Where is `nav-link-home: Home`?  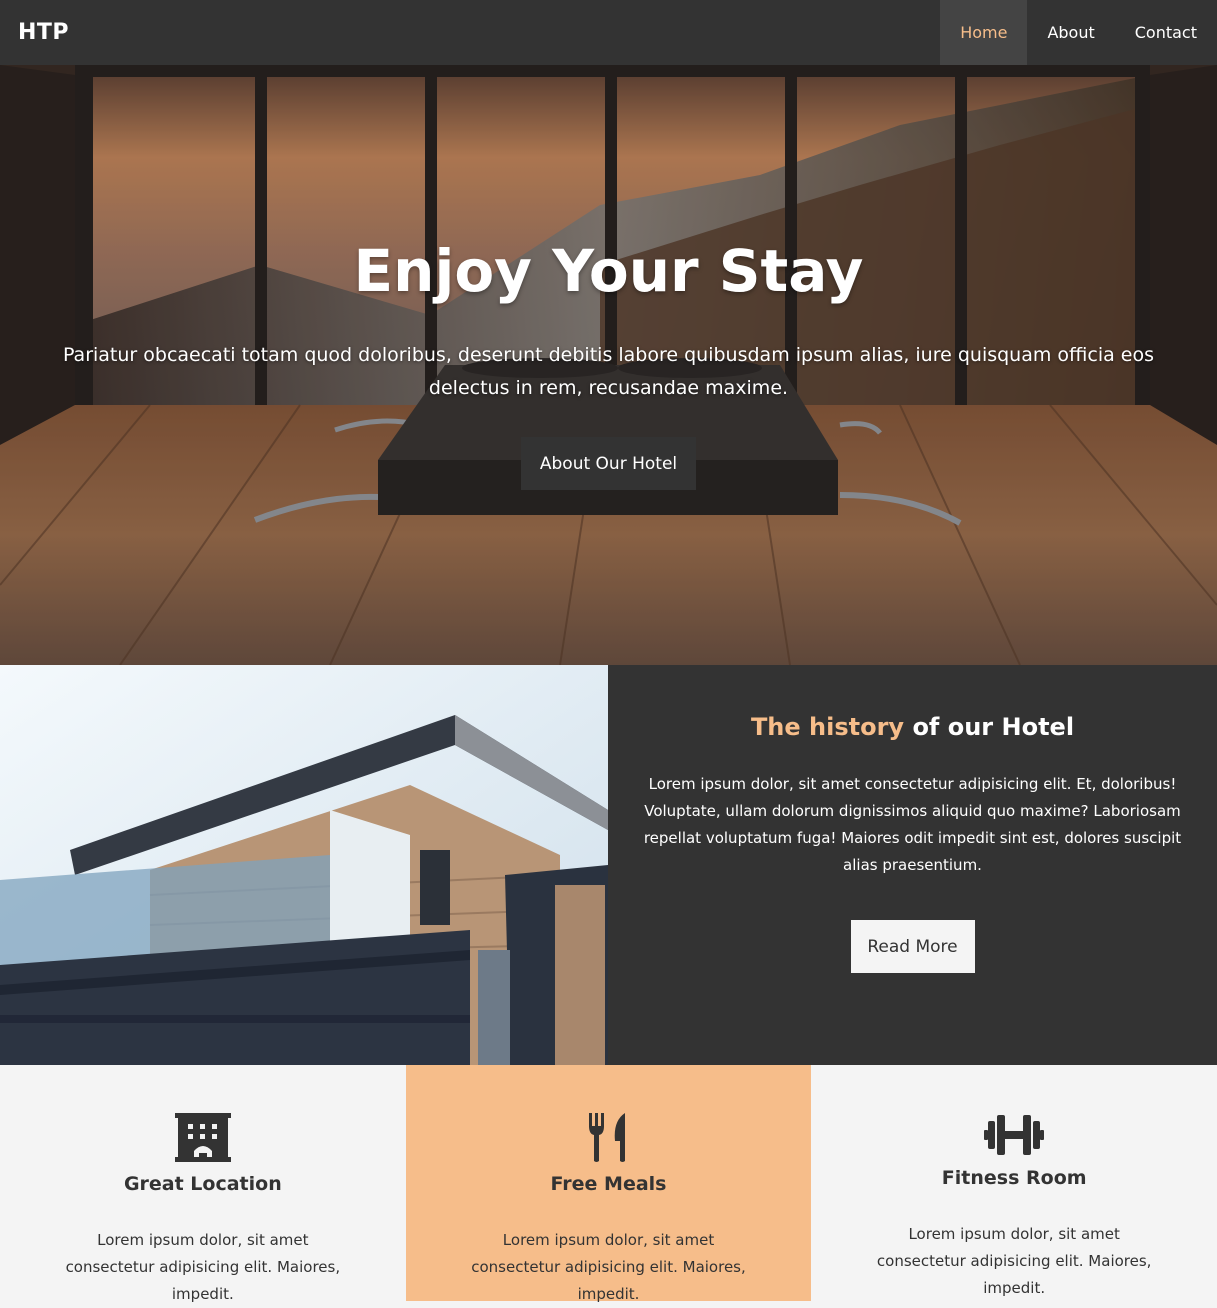 nav-link-home: Home is located at coordinates (984, 32).